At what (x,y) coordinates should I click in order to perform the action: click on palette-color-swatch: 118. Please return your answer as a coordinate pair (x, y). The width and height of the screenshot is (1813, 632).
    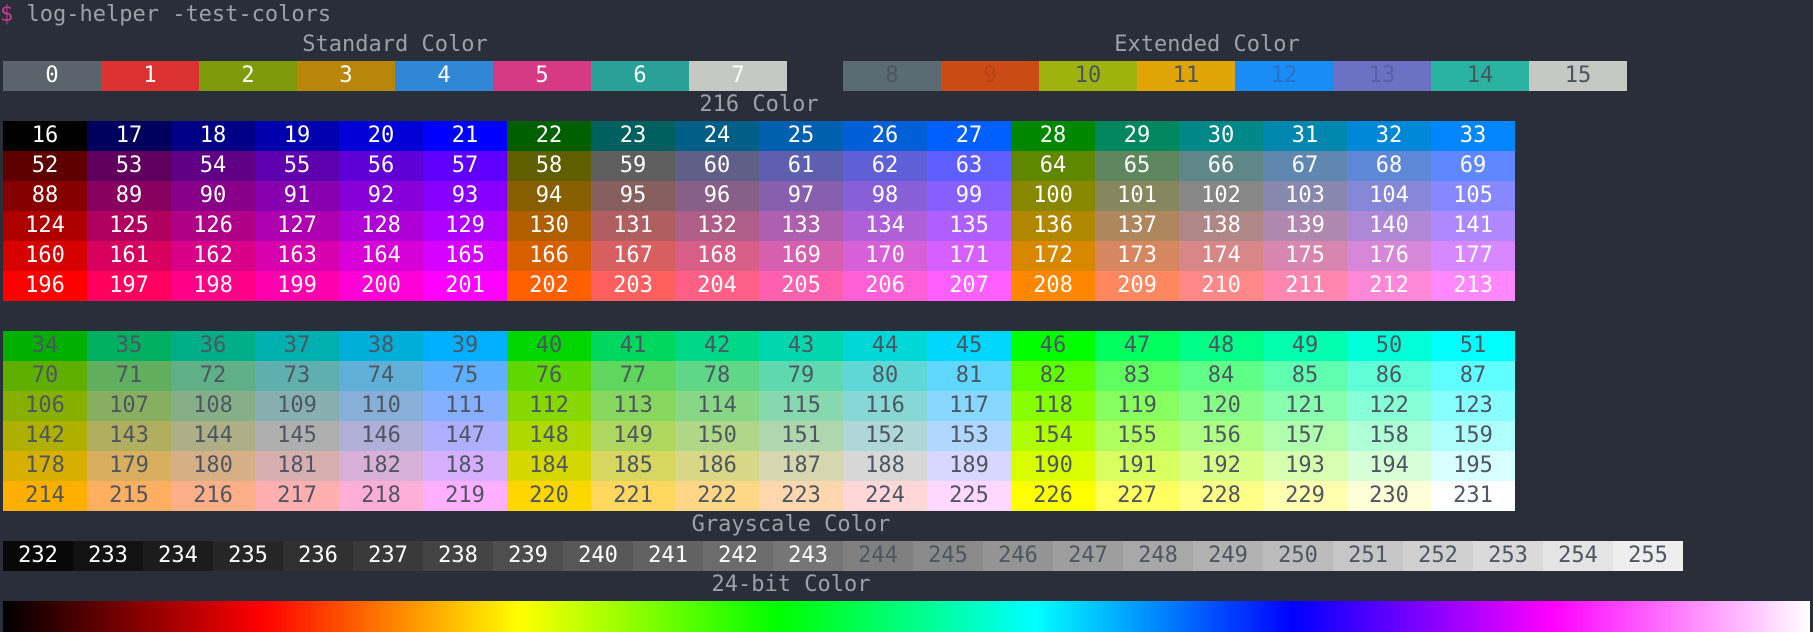
    Looking at the image, I should click on (1053, 406).